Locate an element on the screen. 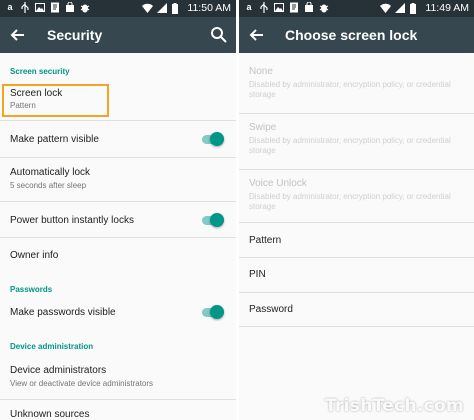  unknown-sources-item: Unknown sources is located at coordinates (118, 410).